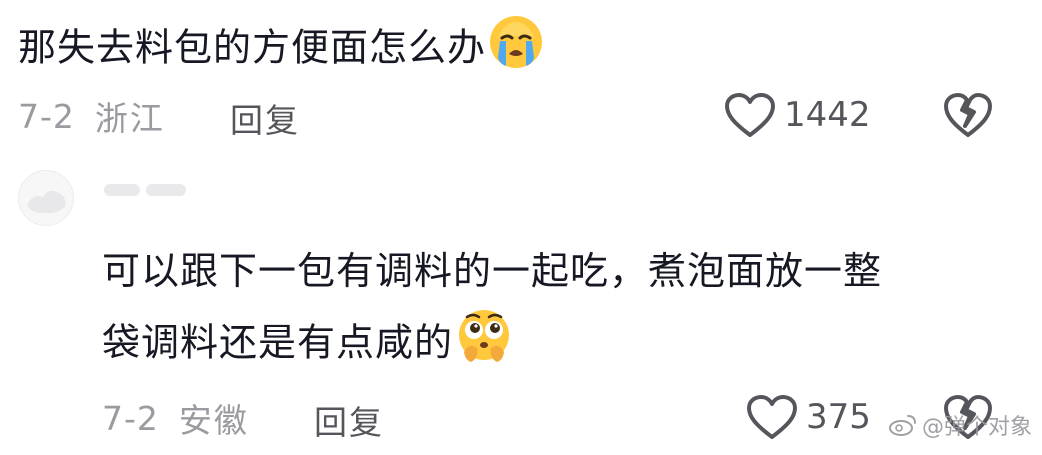 The width and height of the screenshot is (1042, 455). I want to click on broken-heart-icon, so click(968, 115).